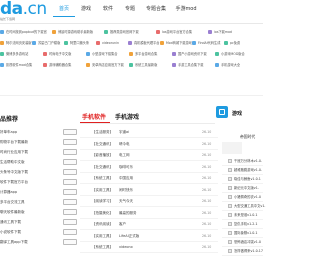  I want to click on featured-app-link: 购物平台下载最新, so click(14, 142).